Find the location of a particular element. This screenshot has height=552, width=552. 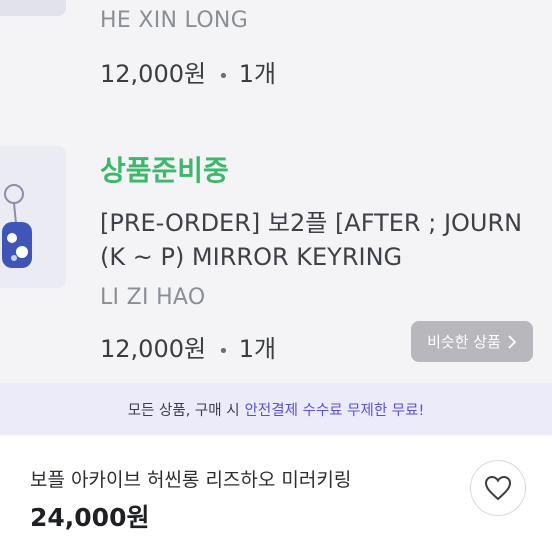

heart-icon is located at coordinates (498, 488).